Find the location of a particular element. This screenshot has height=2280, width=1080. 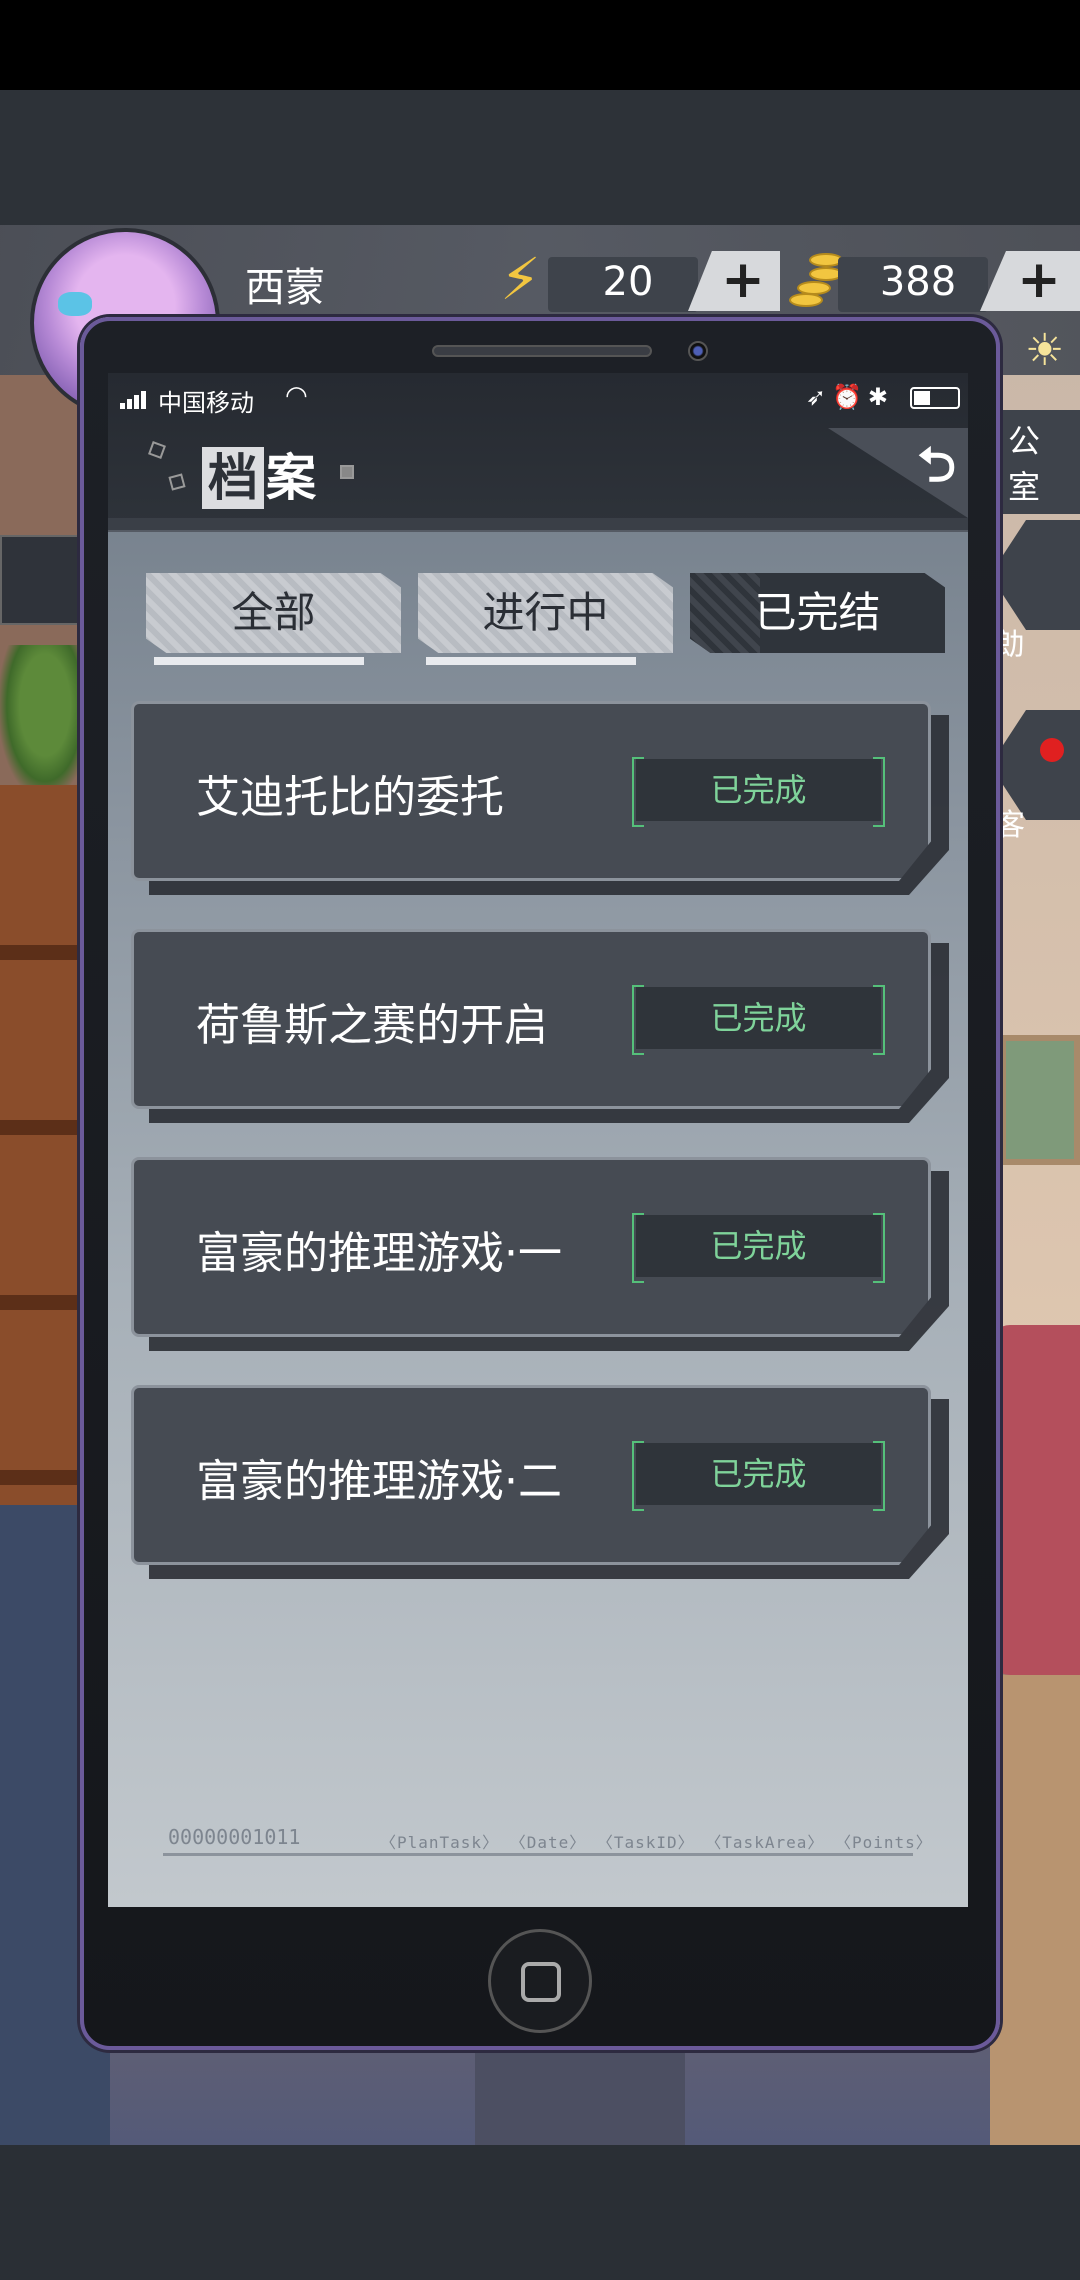

title-first-char: 档 is located at coordinates (233, 478).